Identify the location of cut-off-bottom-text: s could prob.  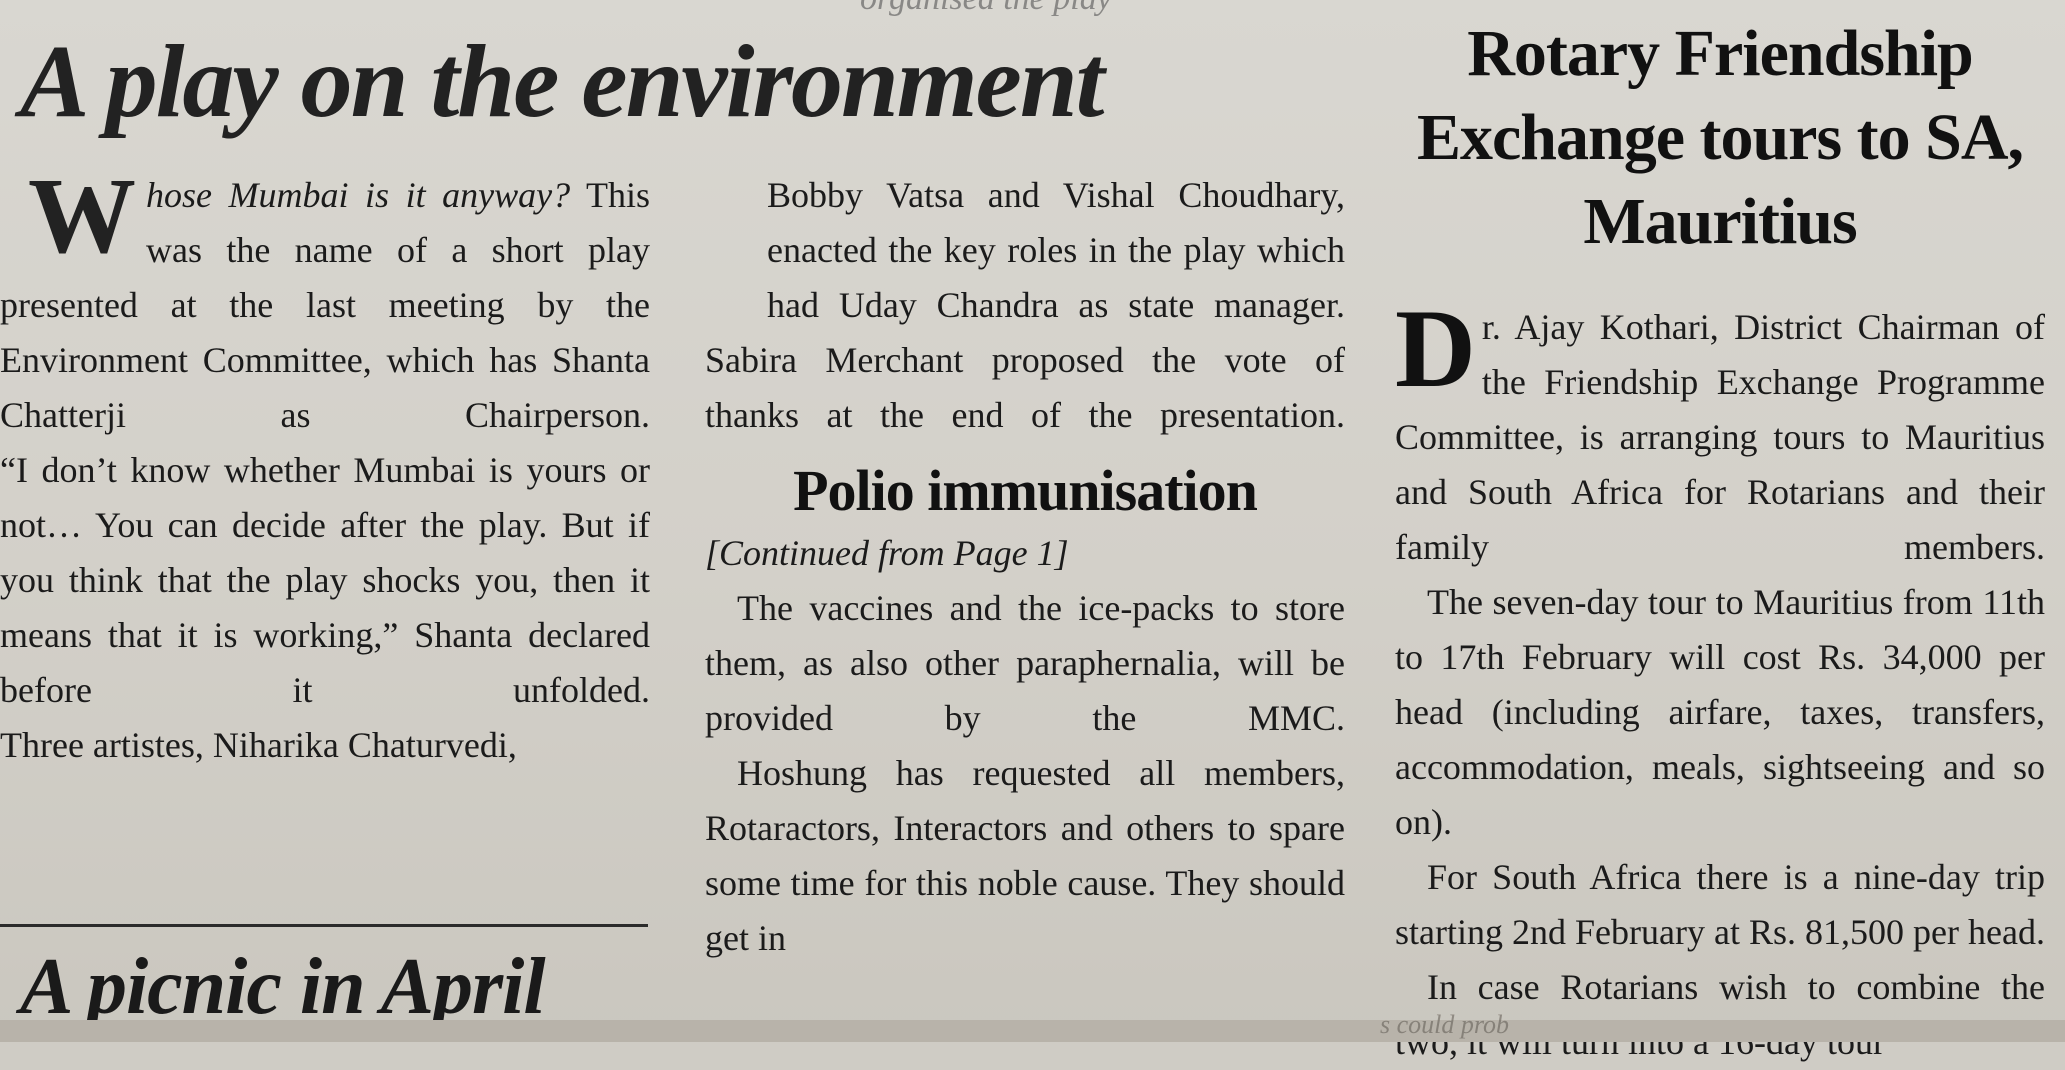
(1445, 1024).